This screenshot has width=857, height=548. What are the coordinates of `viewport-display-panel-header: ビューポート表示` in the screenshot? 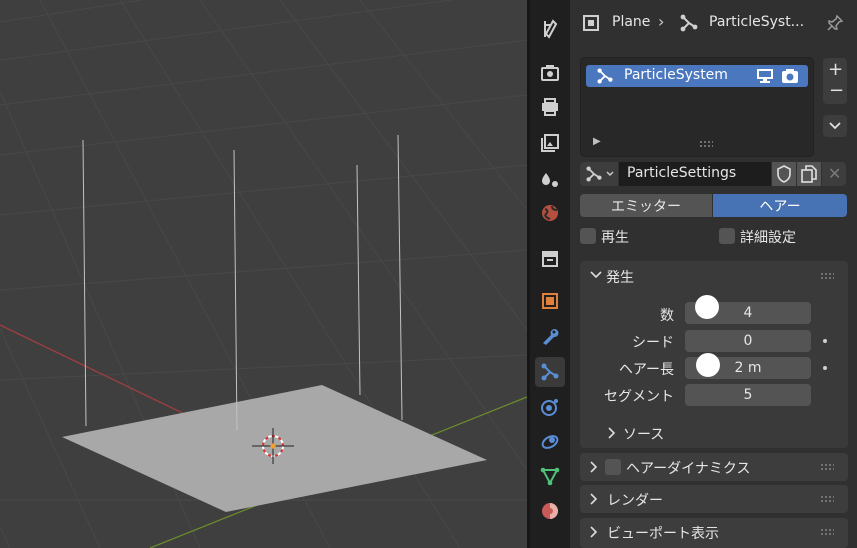 It's located at (714, 533).